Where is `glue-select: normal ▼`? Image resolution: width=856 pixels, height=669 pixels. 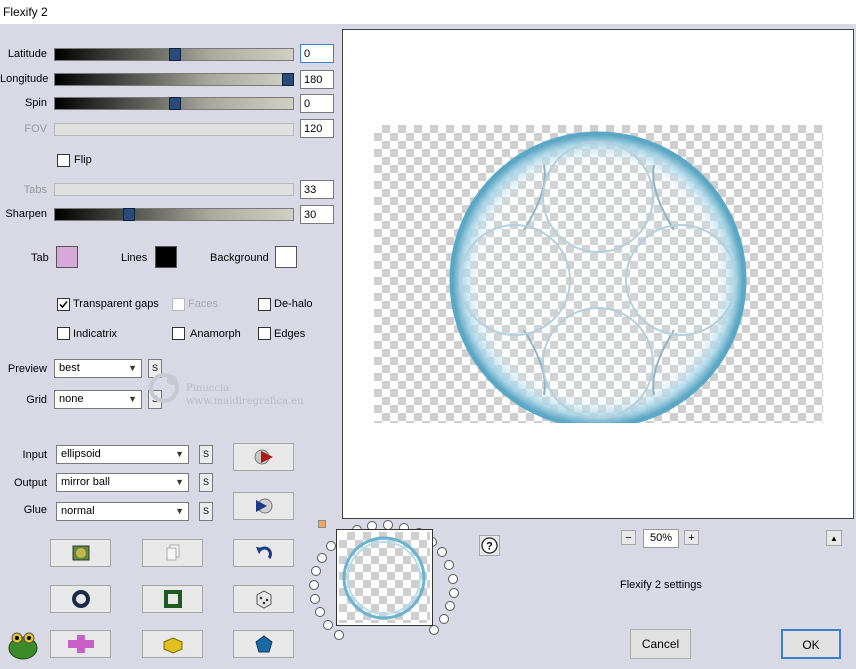 glue-select: normal ▼ is located at coordinates (122, 511).